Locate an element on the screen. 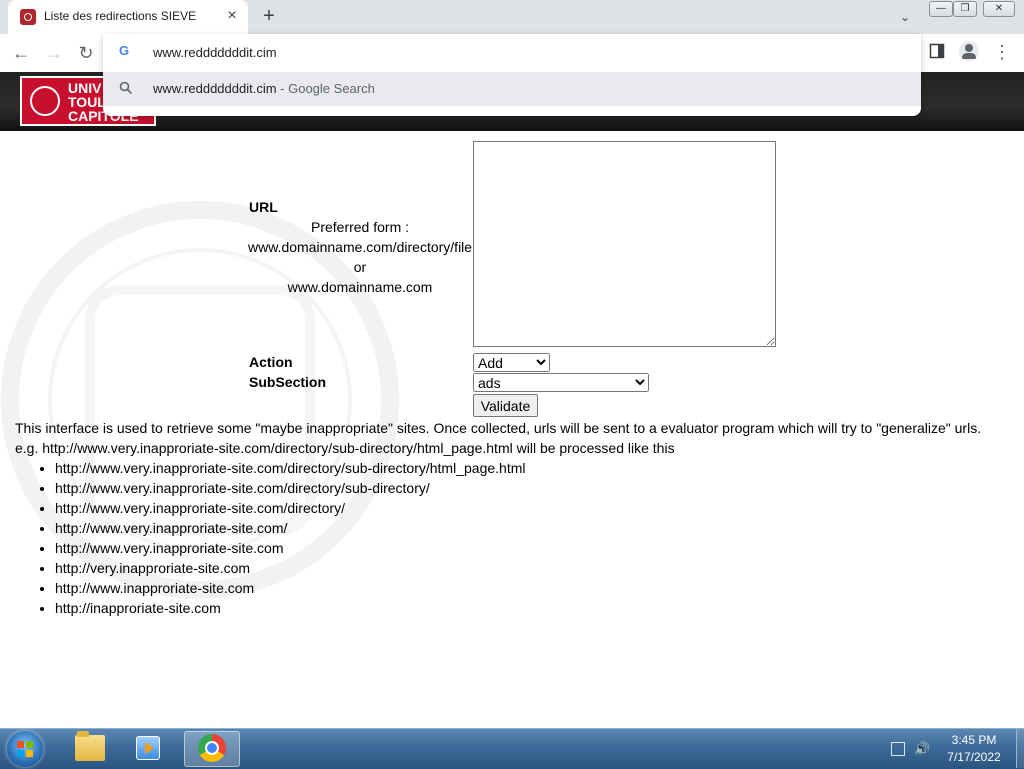 The width and height of the screenshot is (1024, 769). list-item: http://www.very.inapproriate-site.com is located at coordinates (290, 550).